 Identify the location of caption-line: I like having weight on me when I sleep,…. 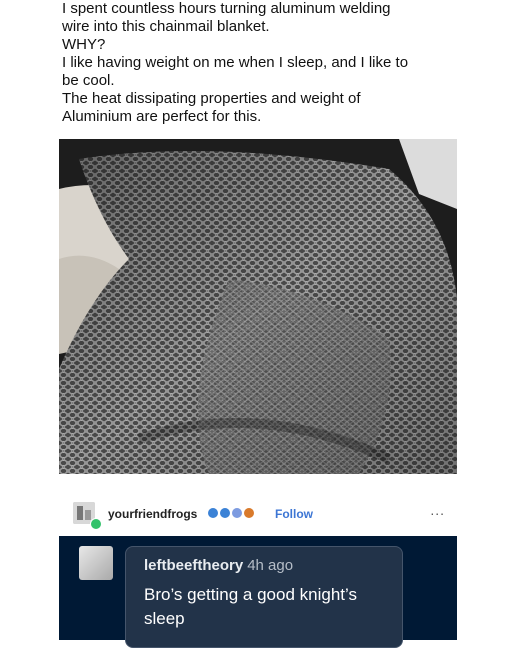
(235, 62).